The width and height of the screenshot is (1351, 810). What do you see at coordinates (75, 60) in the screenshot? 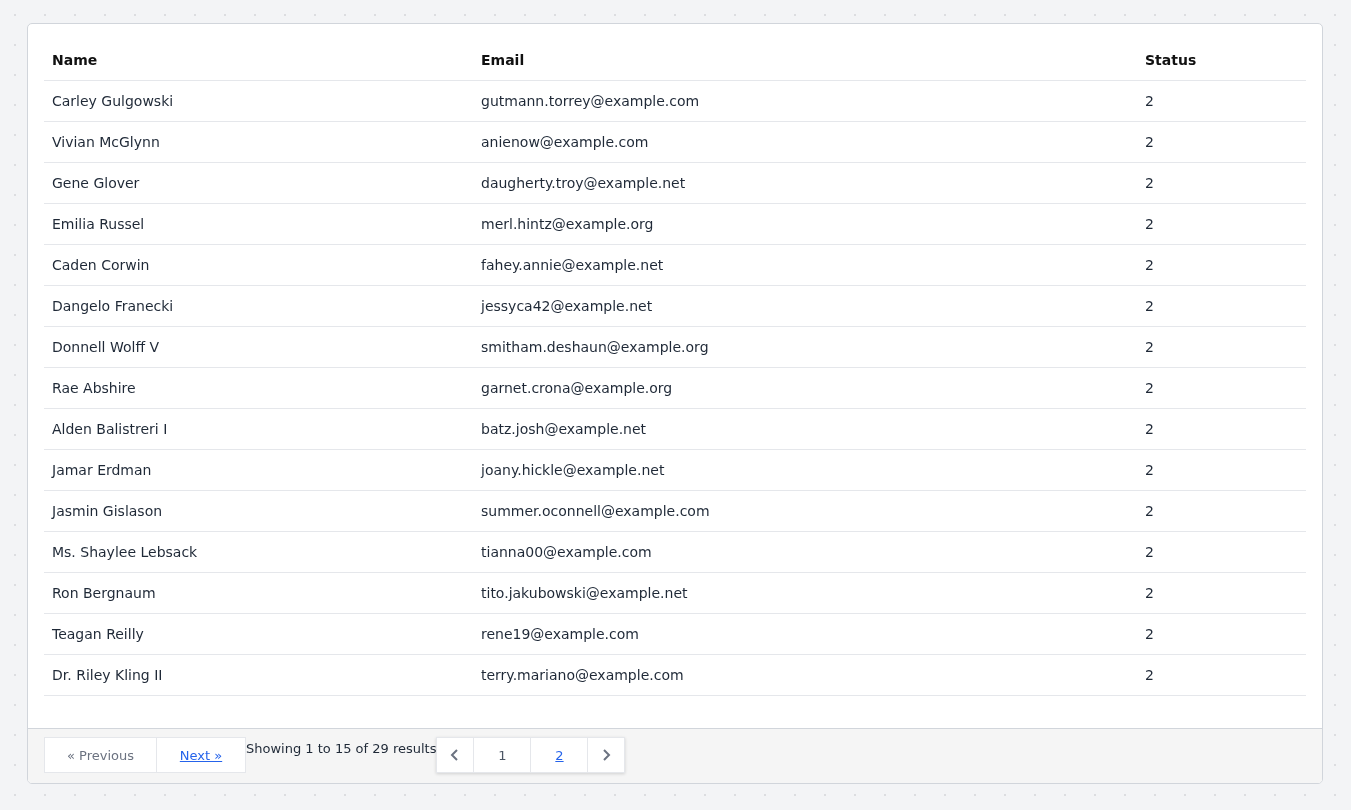
I see `column-header: Name` at bounding box center [75, 60].